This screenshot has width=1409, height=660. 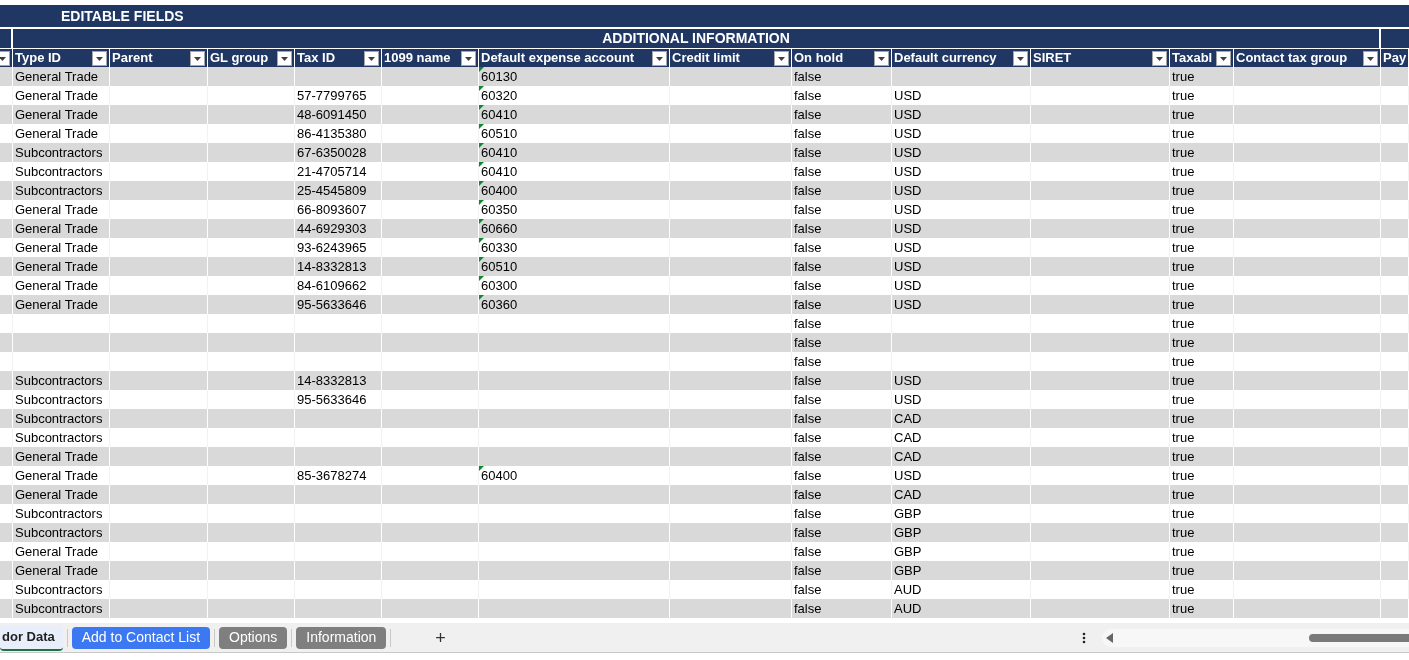 What do you see at coordinates (332, 114) in the screenshot?
I see `table-cell: 48-6091450` at bounding box center [332, 114].